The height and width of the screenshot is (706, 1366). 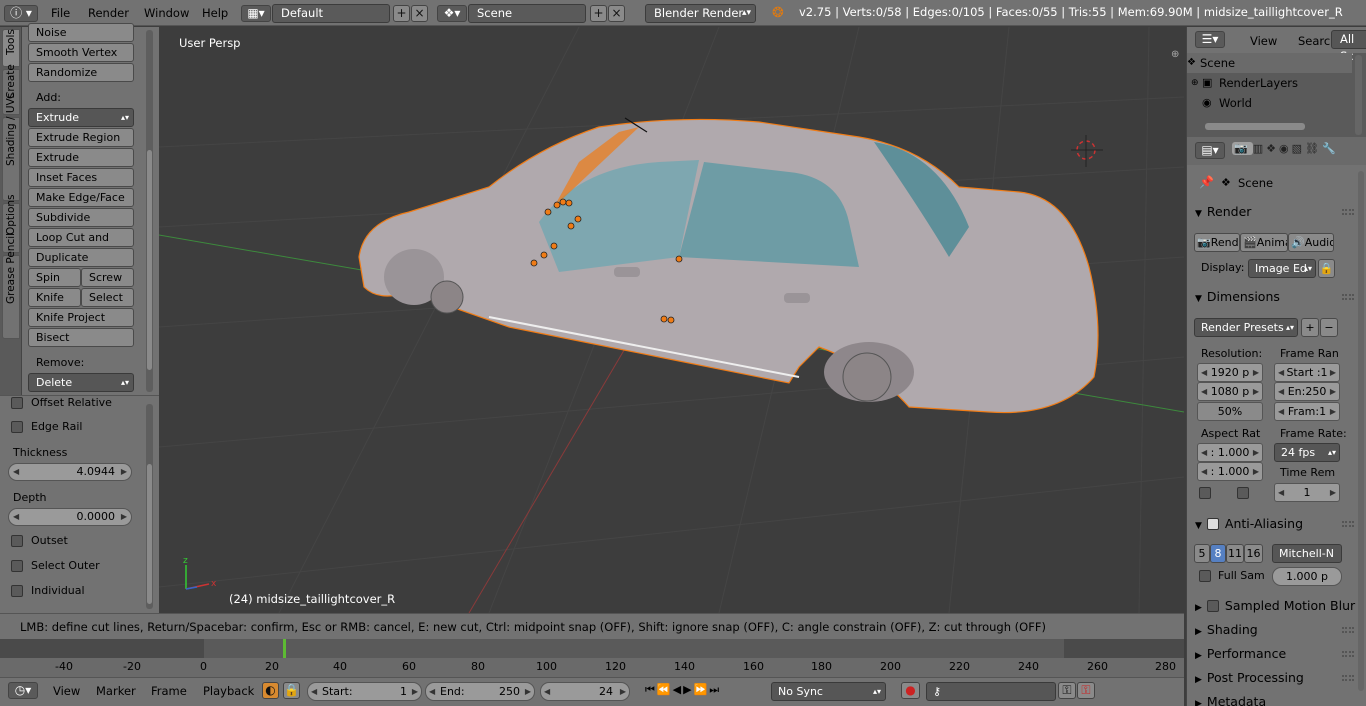 What do you see at coordinates (1212, 524) in the screenshot?
I see `antialiasing-checkbox` at bounding box center [1212, 524].